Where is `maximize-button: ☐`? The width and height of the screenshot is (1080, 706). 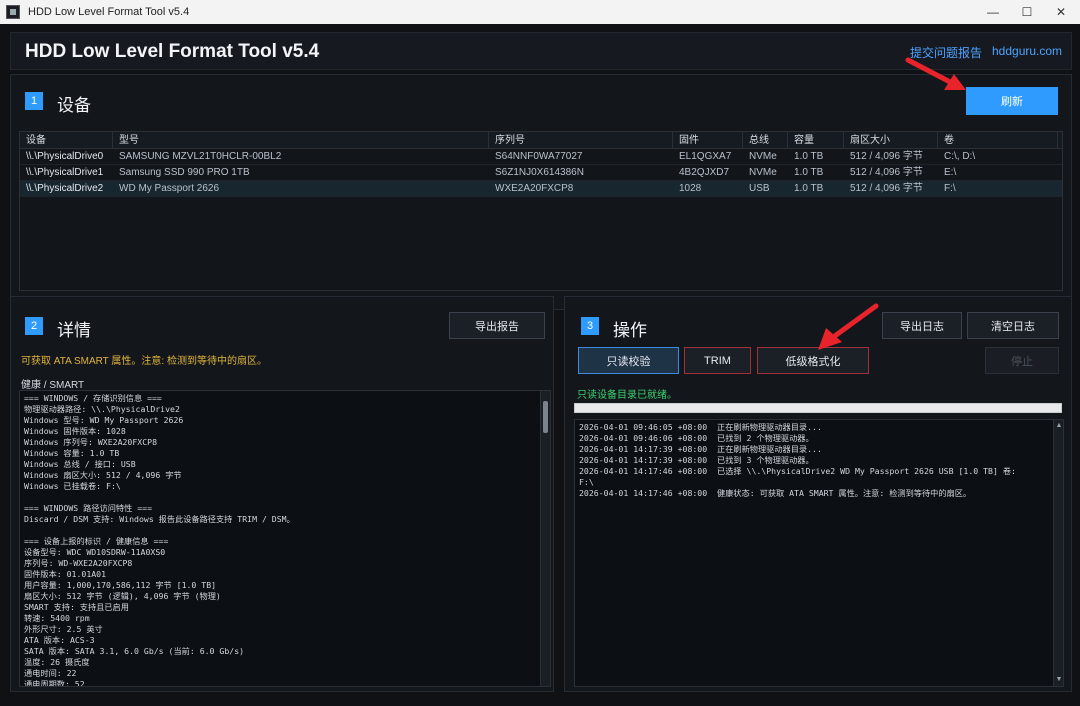 maximize-button: ☐ is located at coordinates (1027, 12).